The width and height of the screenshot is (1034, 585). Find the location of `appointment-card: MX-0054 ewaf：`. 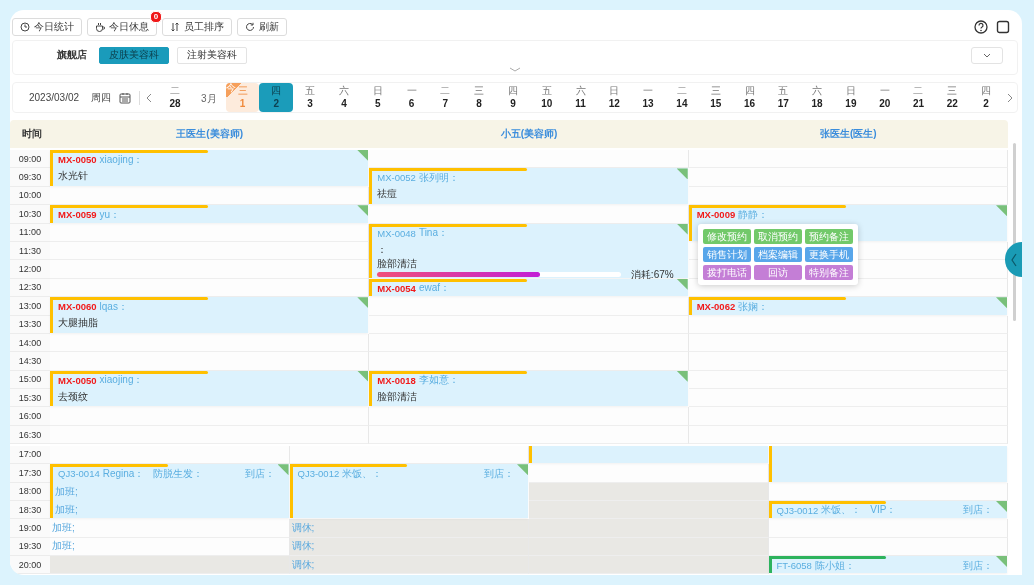

appointment-card: MX-0054 ewaf： is located at coordinates (528, 287).